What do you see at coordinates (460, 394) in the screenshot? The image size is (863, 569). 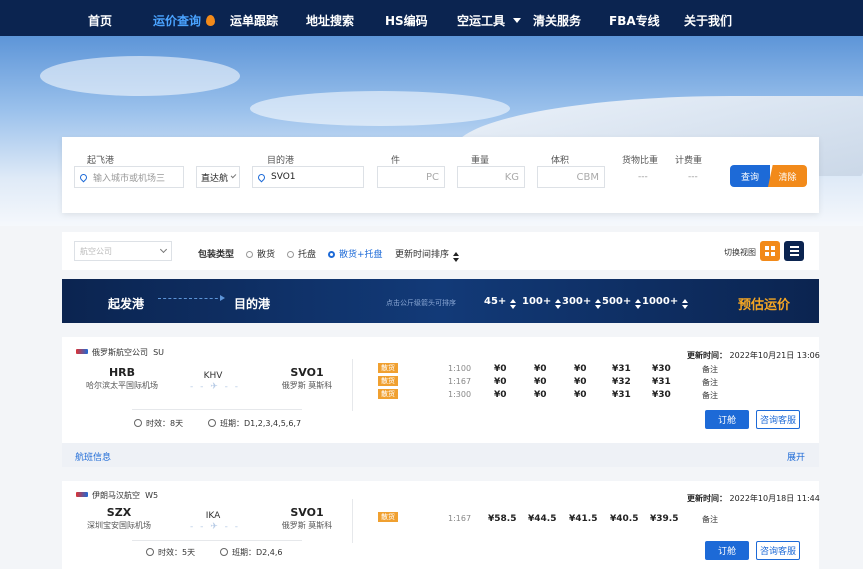 I see `density-ratio: 1:300` at bounding box center [460, 394].